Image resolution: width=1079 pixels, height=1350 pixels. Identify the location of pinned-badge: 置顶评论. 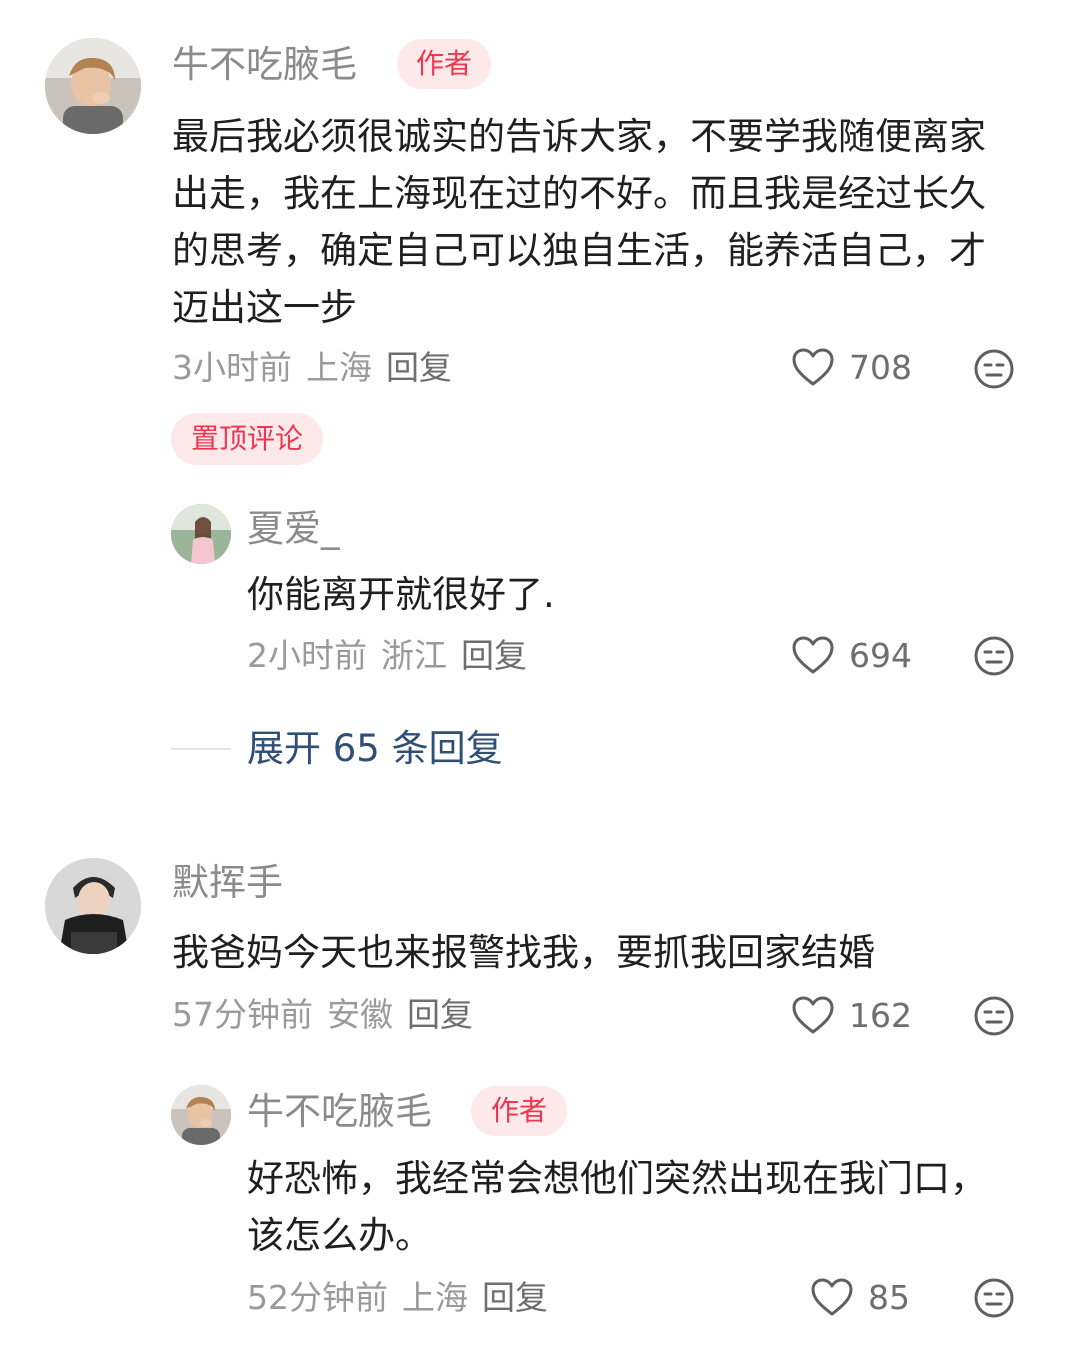
(247, 439).